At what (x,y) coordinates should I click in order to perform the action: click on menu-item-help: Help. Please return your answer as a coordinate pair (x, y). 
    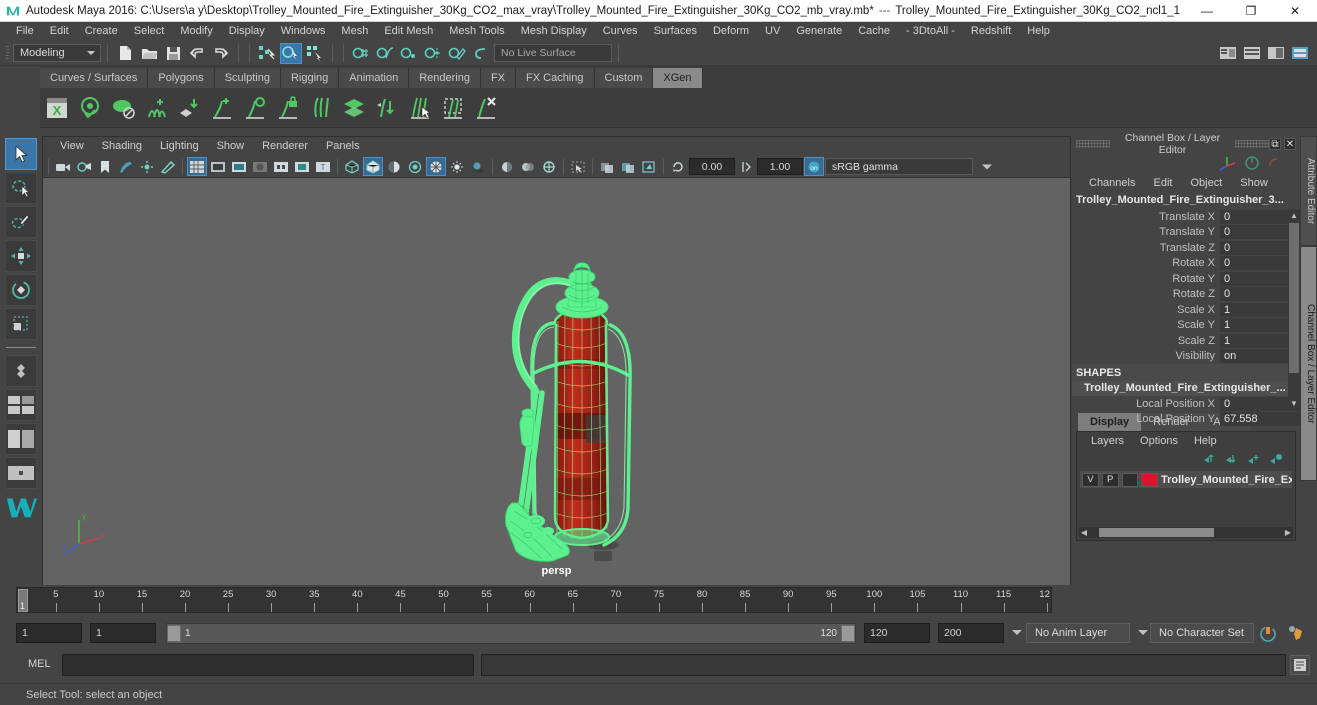
    Looking at the image, I should click on (1038, 31).